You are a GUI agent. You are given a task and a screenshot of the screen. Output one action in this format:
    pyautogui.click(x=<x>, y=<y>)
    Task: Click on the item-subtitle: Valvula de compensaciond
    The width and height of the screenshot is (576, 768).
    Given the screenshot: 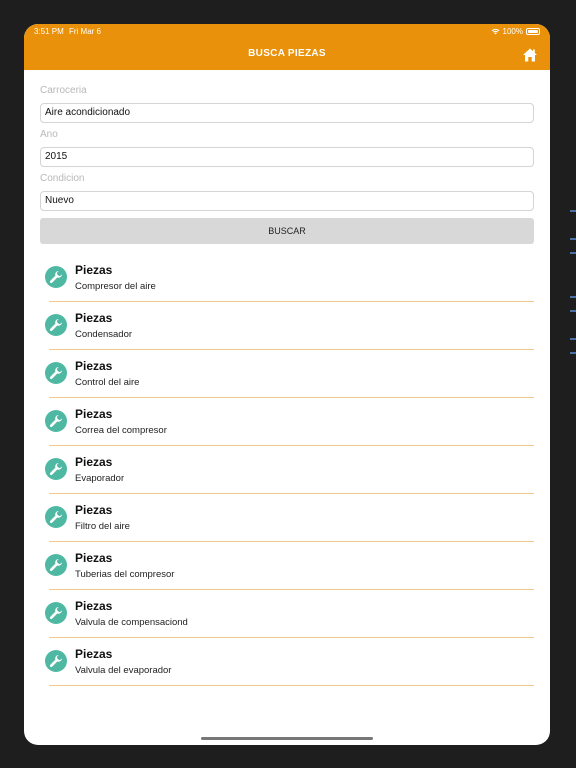 What is the action you would take?
    pyautogui.click(x=131, y=622)
    